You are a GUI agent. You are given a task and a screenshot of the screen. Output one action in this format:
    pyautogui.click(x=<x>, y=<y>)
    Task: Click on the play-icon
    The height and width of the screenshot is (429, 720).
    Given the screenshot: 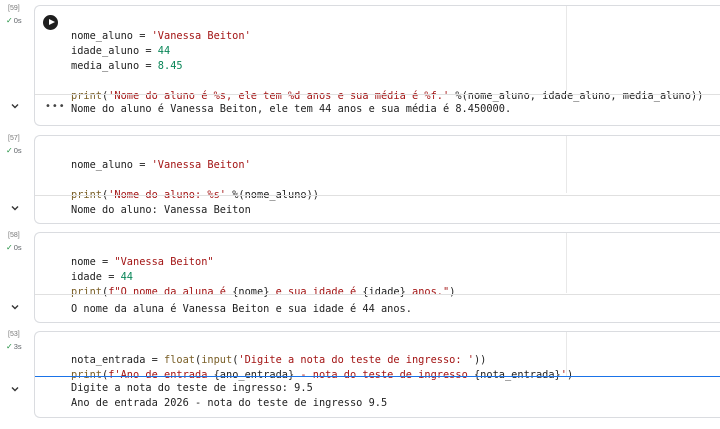 What is the action you would take?
    pyautogui.click(x=50, y=22)
    